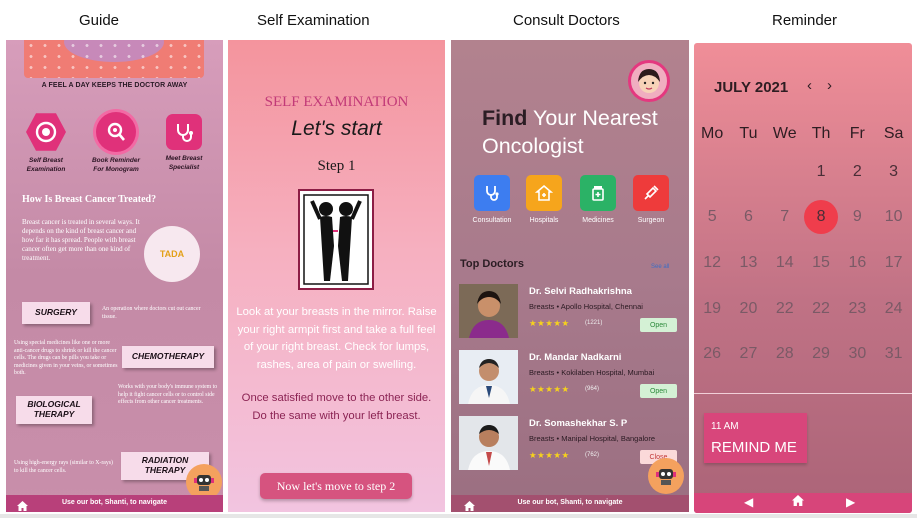 This screenshot has width=917, height=518. I want to click on calendar-day: 3, so click(893, 172).